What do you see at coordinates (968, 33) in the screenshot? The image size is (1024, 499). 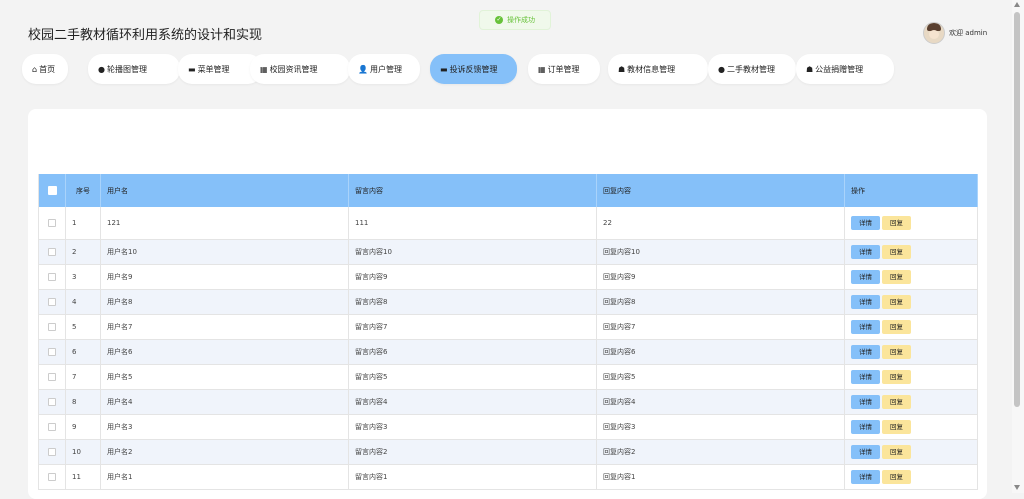 I see `user-greeting: 欢迎 admin` at bounding box center [968, 33].